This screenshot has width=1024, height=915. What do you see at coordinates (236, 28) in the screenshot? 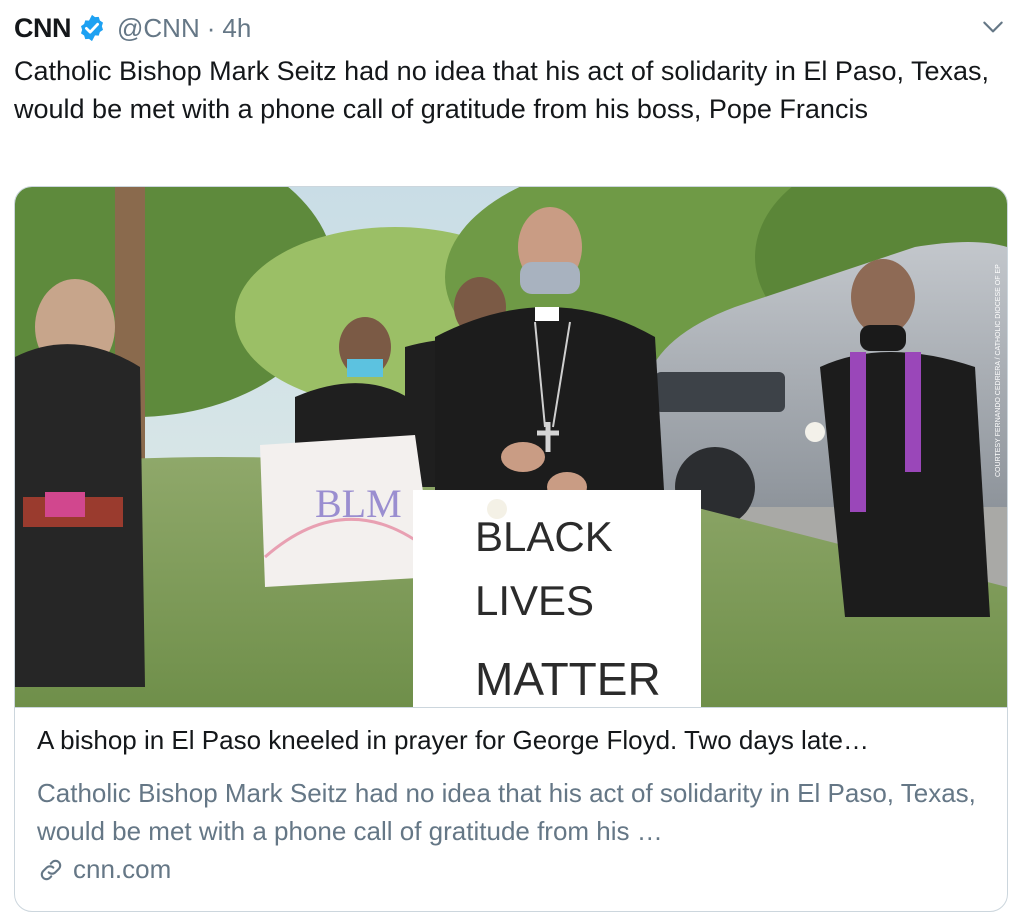
I see `tweet-timestamp: 4h` at bounding box center [236, 28].